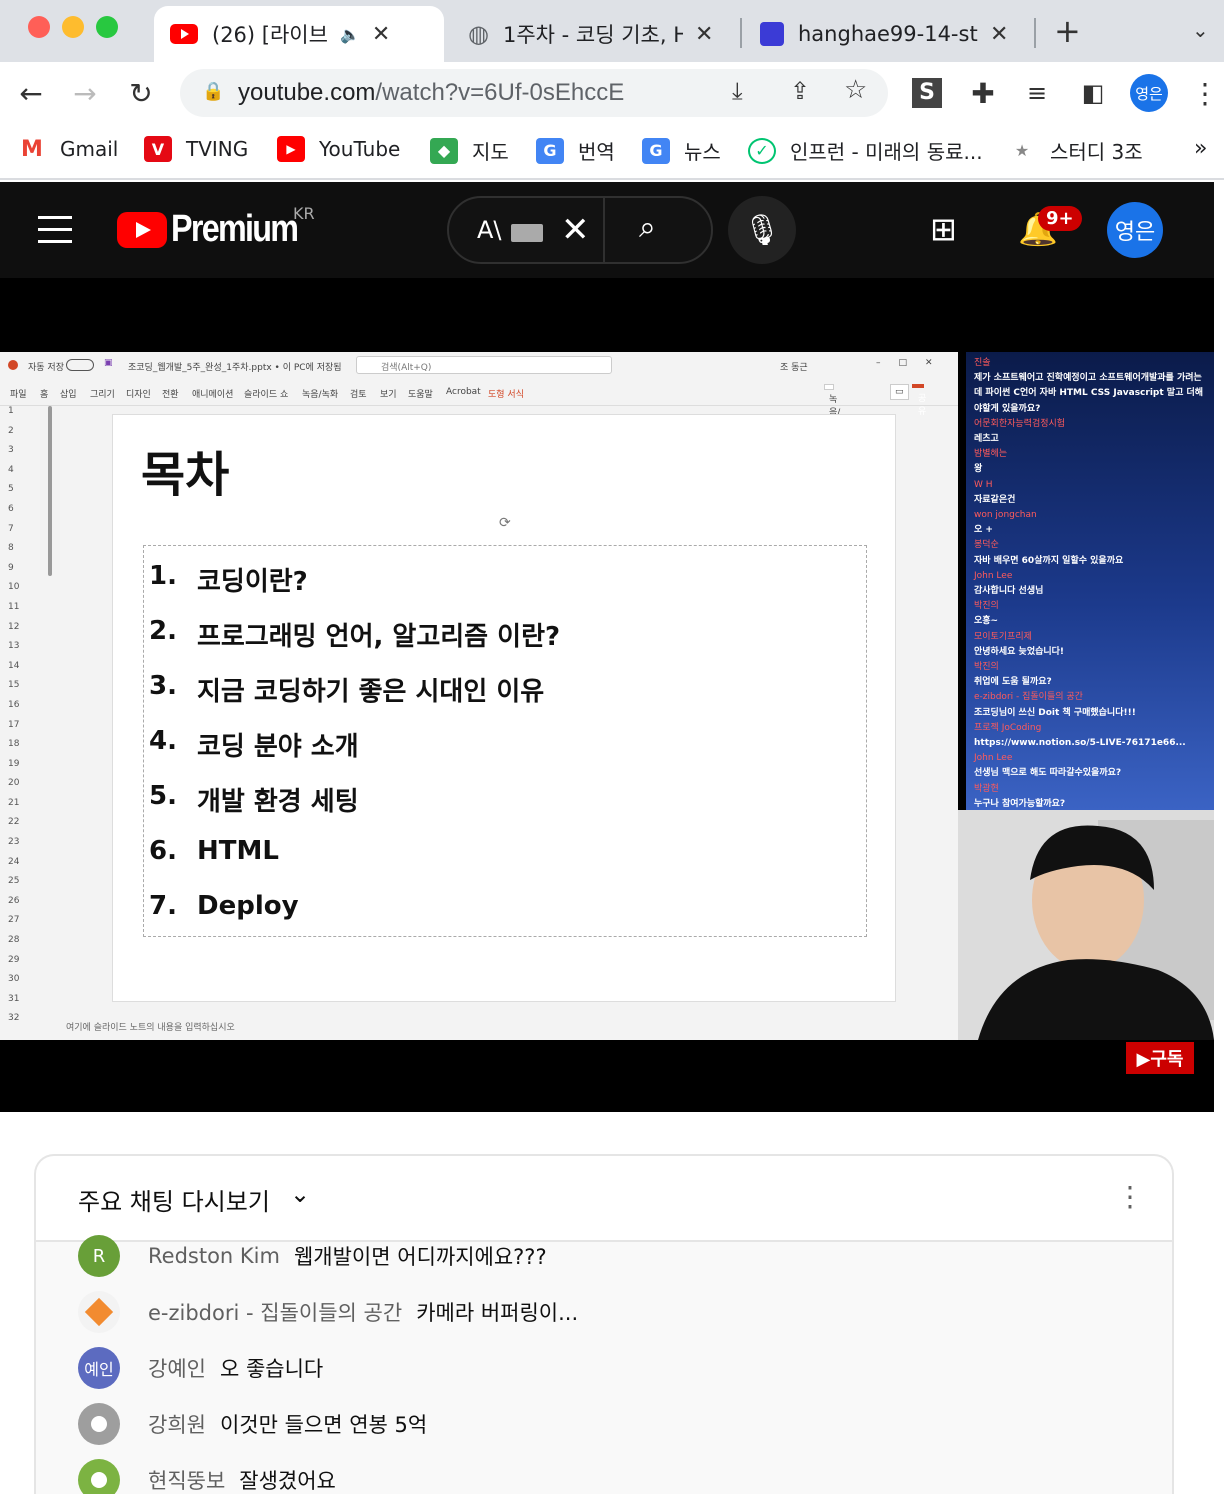 This screenshot has width=1224, height=1494. Describe the element at coordinates (575, 150) in the screenshot. I see `bookmark-translate: G 번역` at that location.